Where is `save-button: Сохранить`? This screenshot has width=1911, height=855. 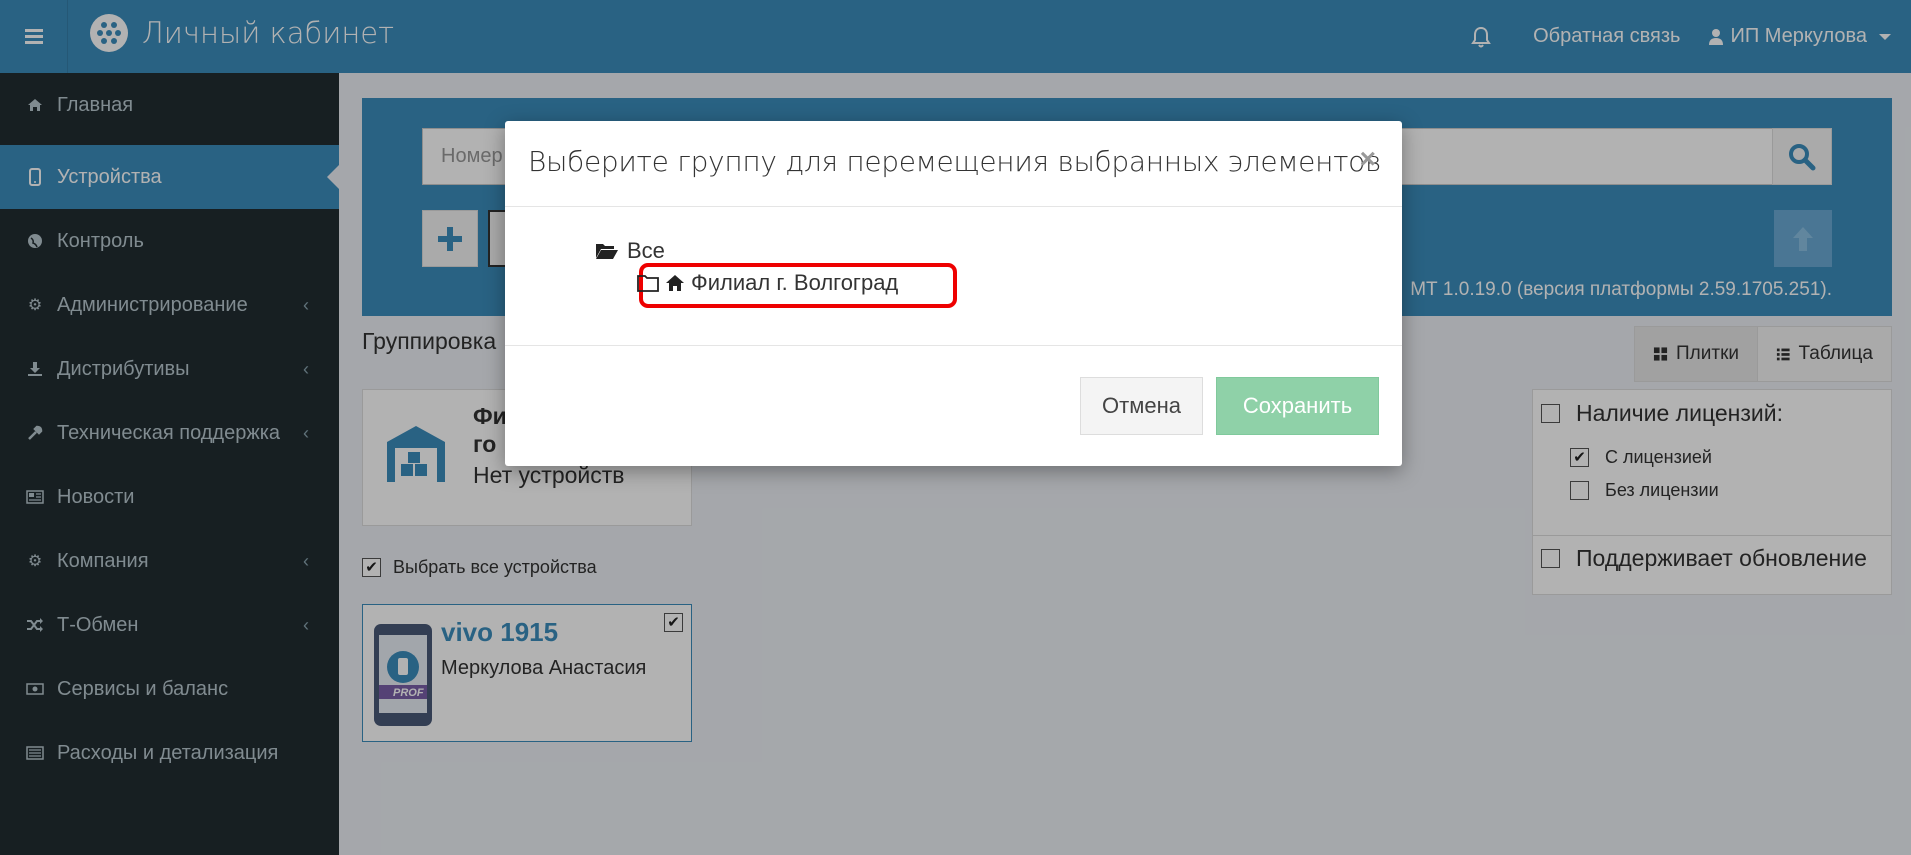
save-button: Сохранить is located at coordinates (1297, 406).